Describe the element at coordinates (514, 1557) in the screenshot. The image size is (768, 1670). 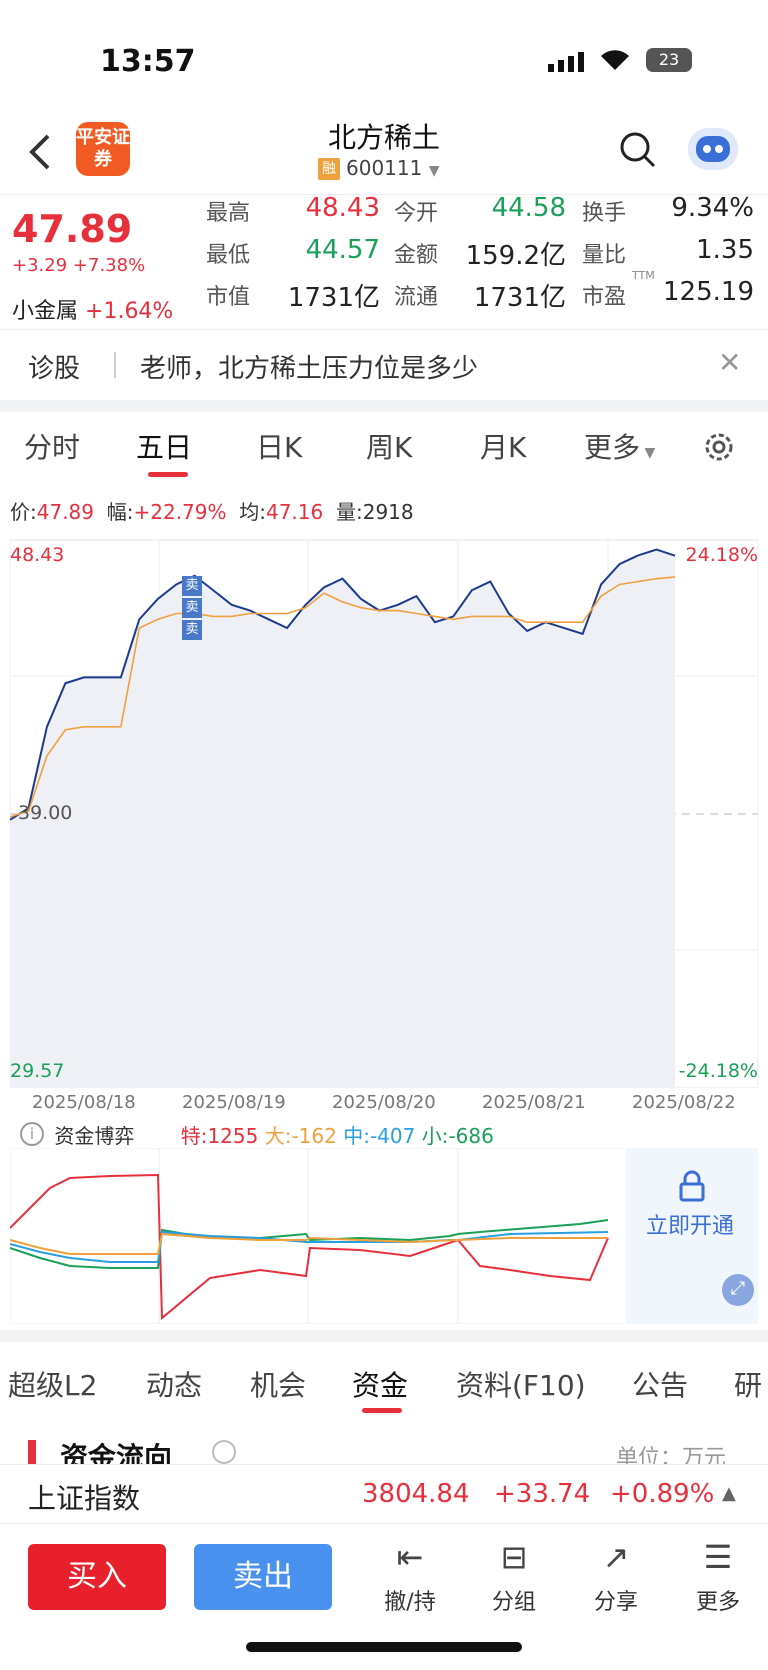
I see `folder-icon: ⊟` at that location.